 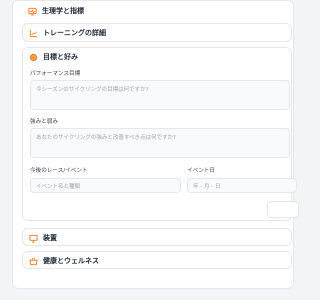 I want to click on event-date-input: 年 - 月 - 日, so click(x=242, y=185).